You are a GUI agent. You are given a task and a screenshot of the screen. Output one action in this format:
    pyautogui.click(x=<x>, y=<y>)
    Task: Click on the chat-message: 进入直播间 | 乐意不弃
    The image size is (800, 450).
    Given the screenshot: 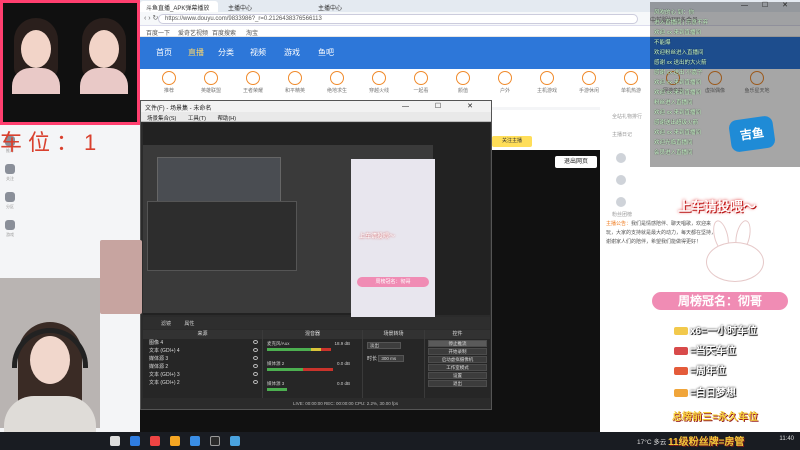 What is the action you would take?
    pyautogui.click(x=681, y=23)
    